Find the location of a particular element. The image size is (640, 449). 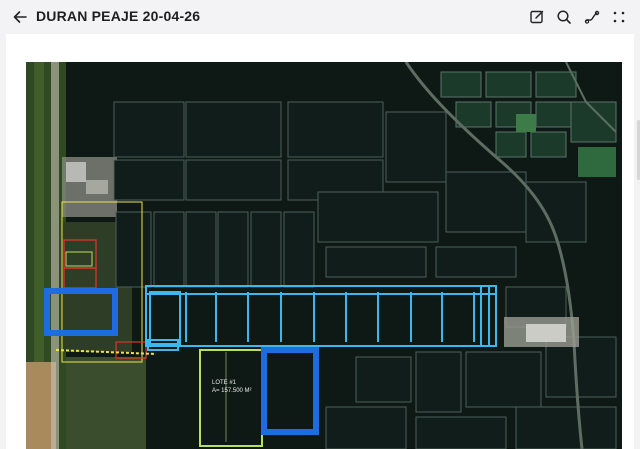

draw-button is located at coordinates (592, 17).